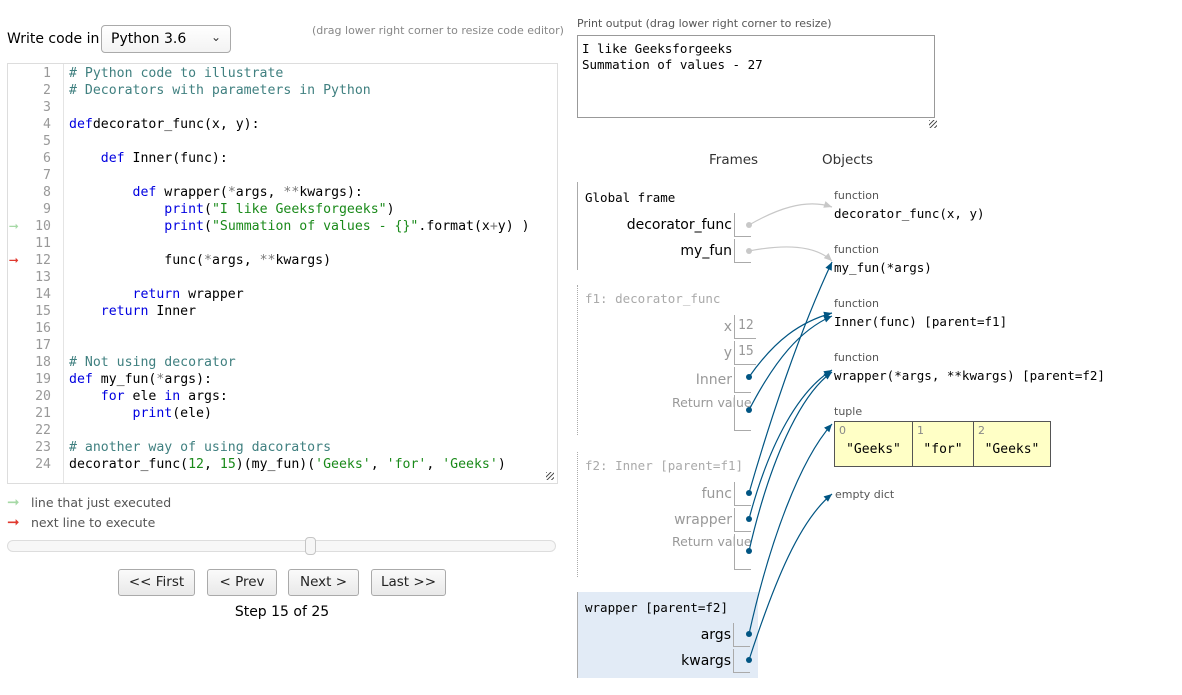 The image size is (1182, 695). I want to click on code-line: 15 return Inner, so click(282, 311).